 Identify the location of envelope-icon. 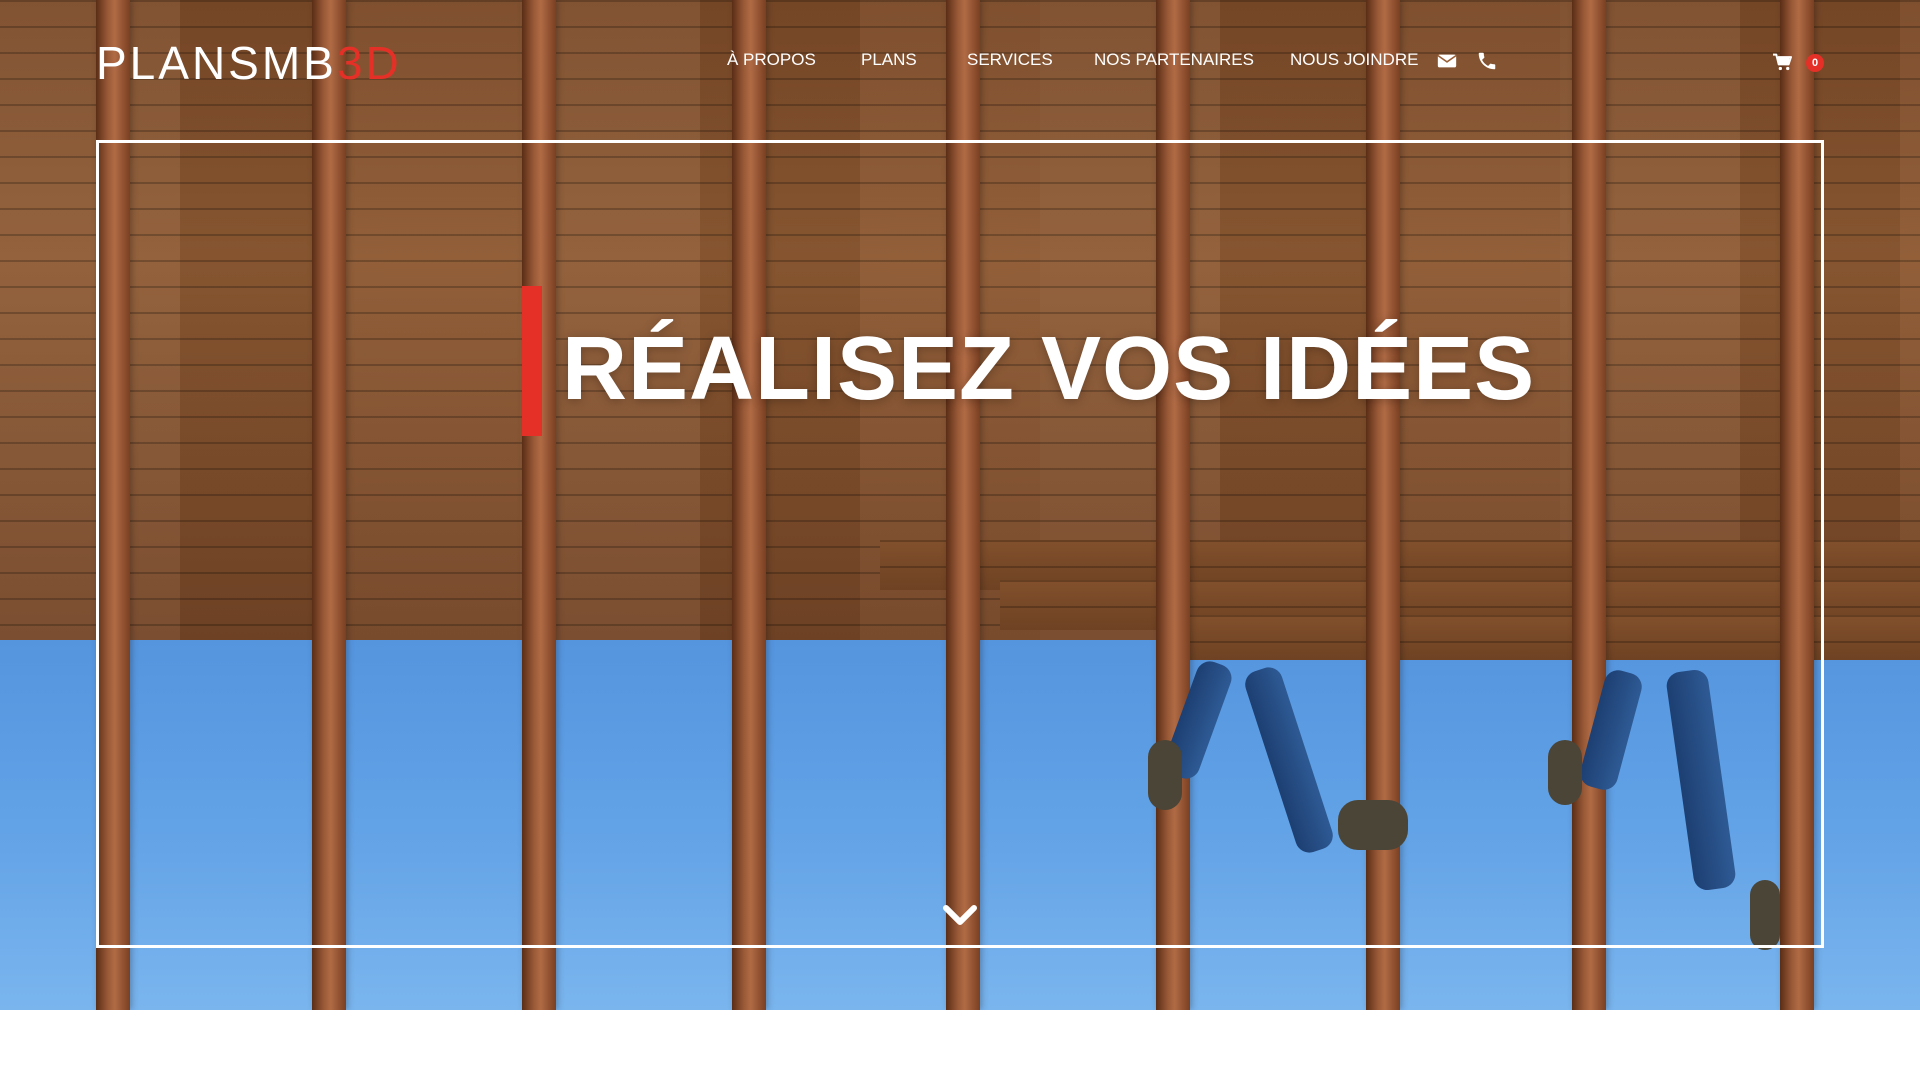
(1447, 61).